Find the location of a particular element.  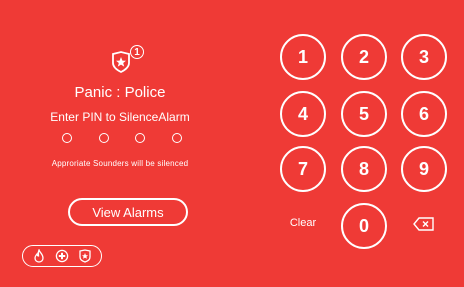

clear-button: Clear is located at coordinates (303, 226).